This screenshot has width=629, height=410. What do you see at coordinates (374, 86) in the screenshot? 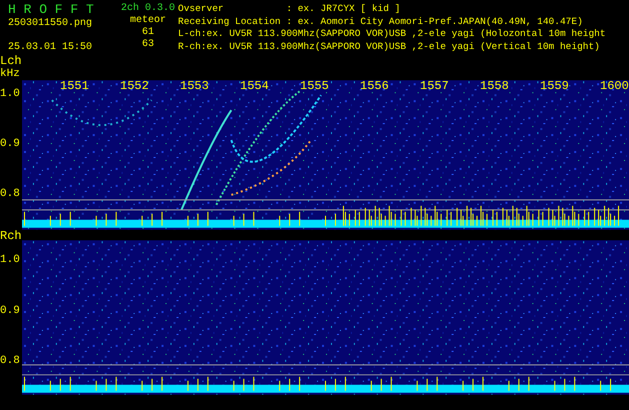
I see `frequency-label: 1556` at bounding box center [374, 86].